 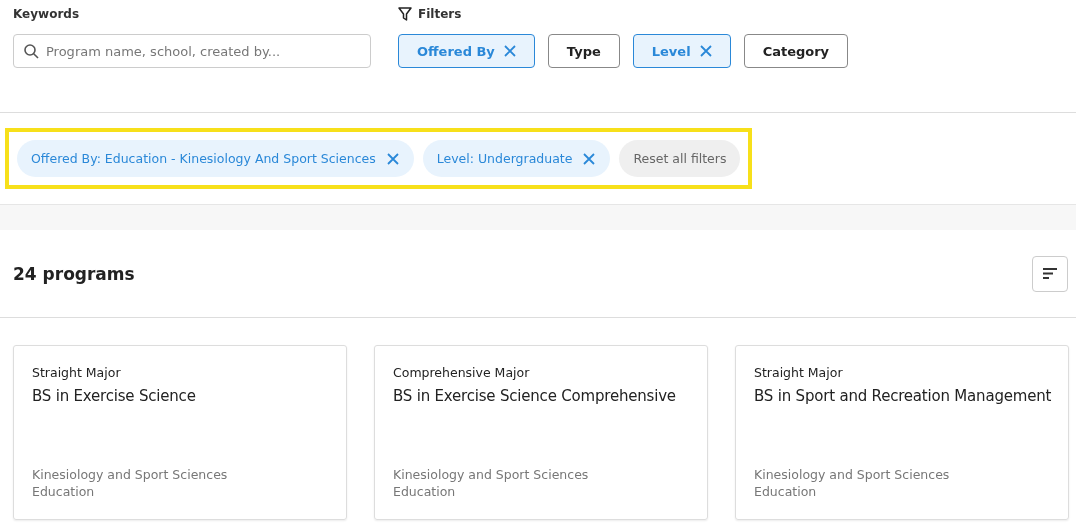 I want to click on filter-icon, so click(x=405, y=14).